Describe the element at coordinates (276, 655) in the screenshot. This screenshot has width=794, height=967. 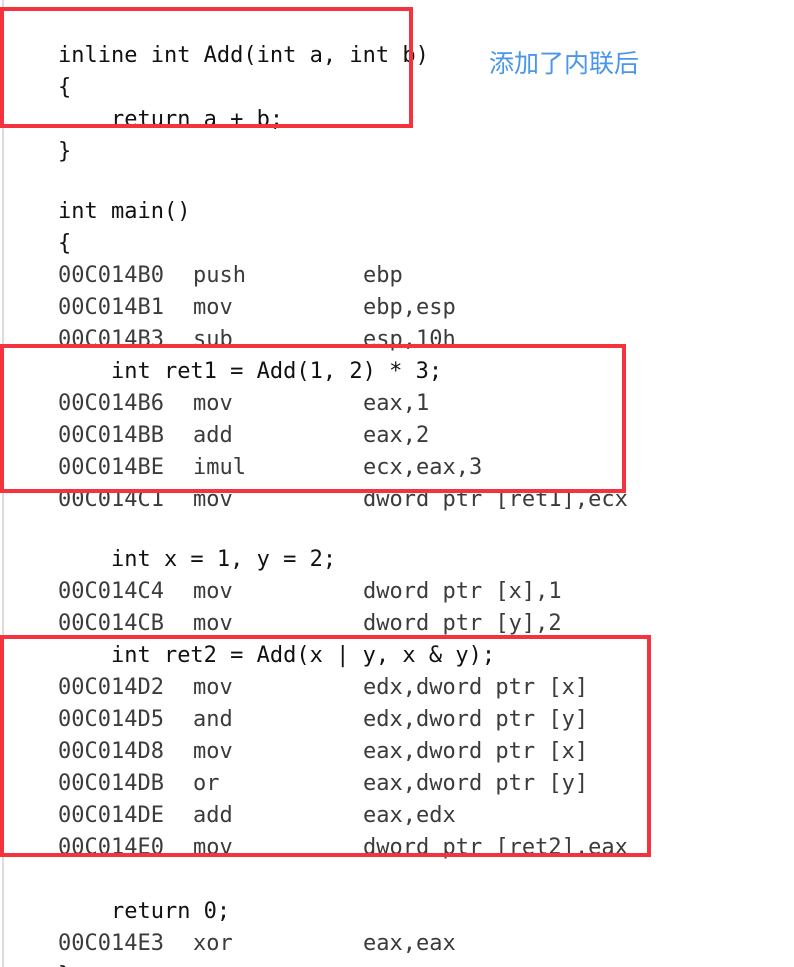
I see `source-line-ret2: int ret2 = Add(x | y, x & y);` at that location.